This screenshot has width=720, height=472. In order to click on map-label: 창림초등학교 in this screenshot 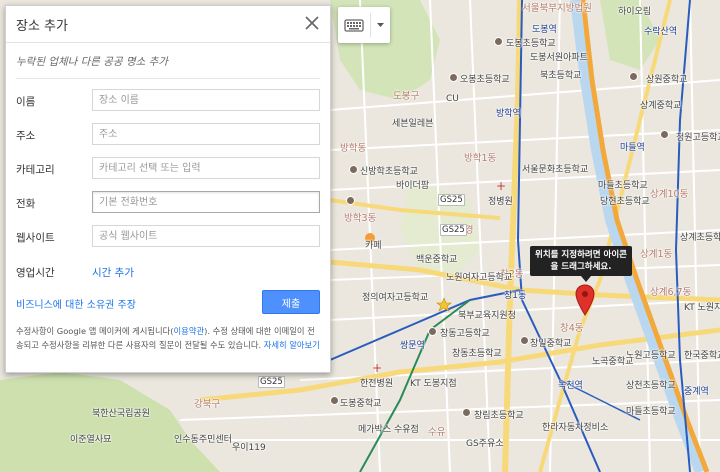, I will do `click(499, 416)`.